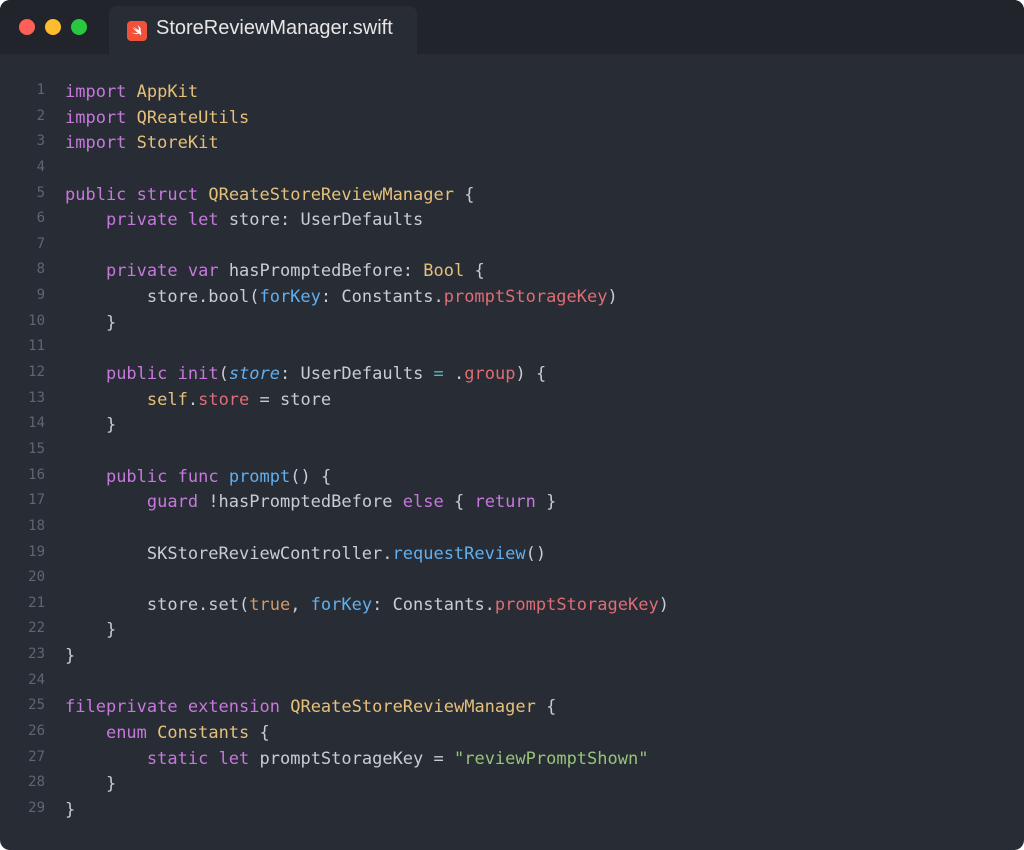 Image resolution: width=1024 pixels, height=850 pixels. What do you see at coordinates (459, 553) in the screenshot?
I see `code-token: requestReview` at bounding box center [459, 553].